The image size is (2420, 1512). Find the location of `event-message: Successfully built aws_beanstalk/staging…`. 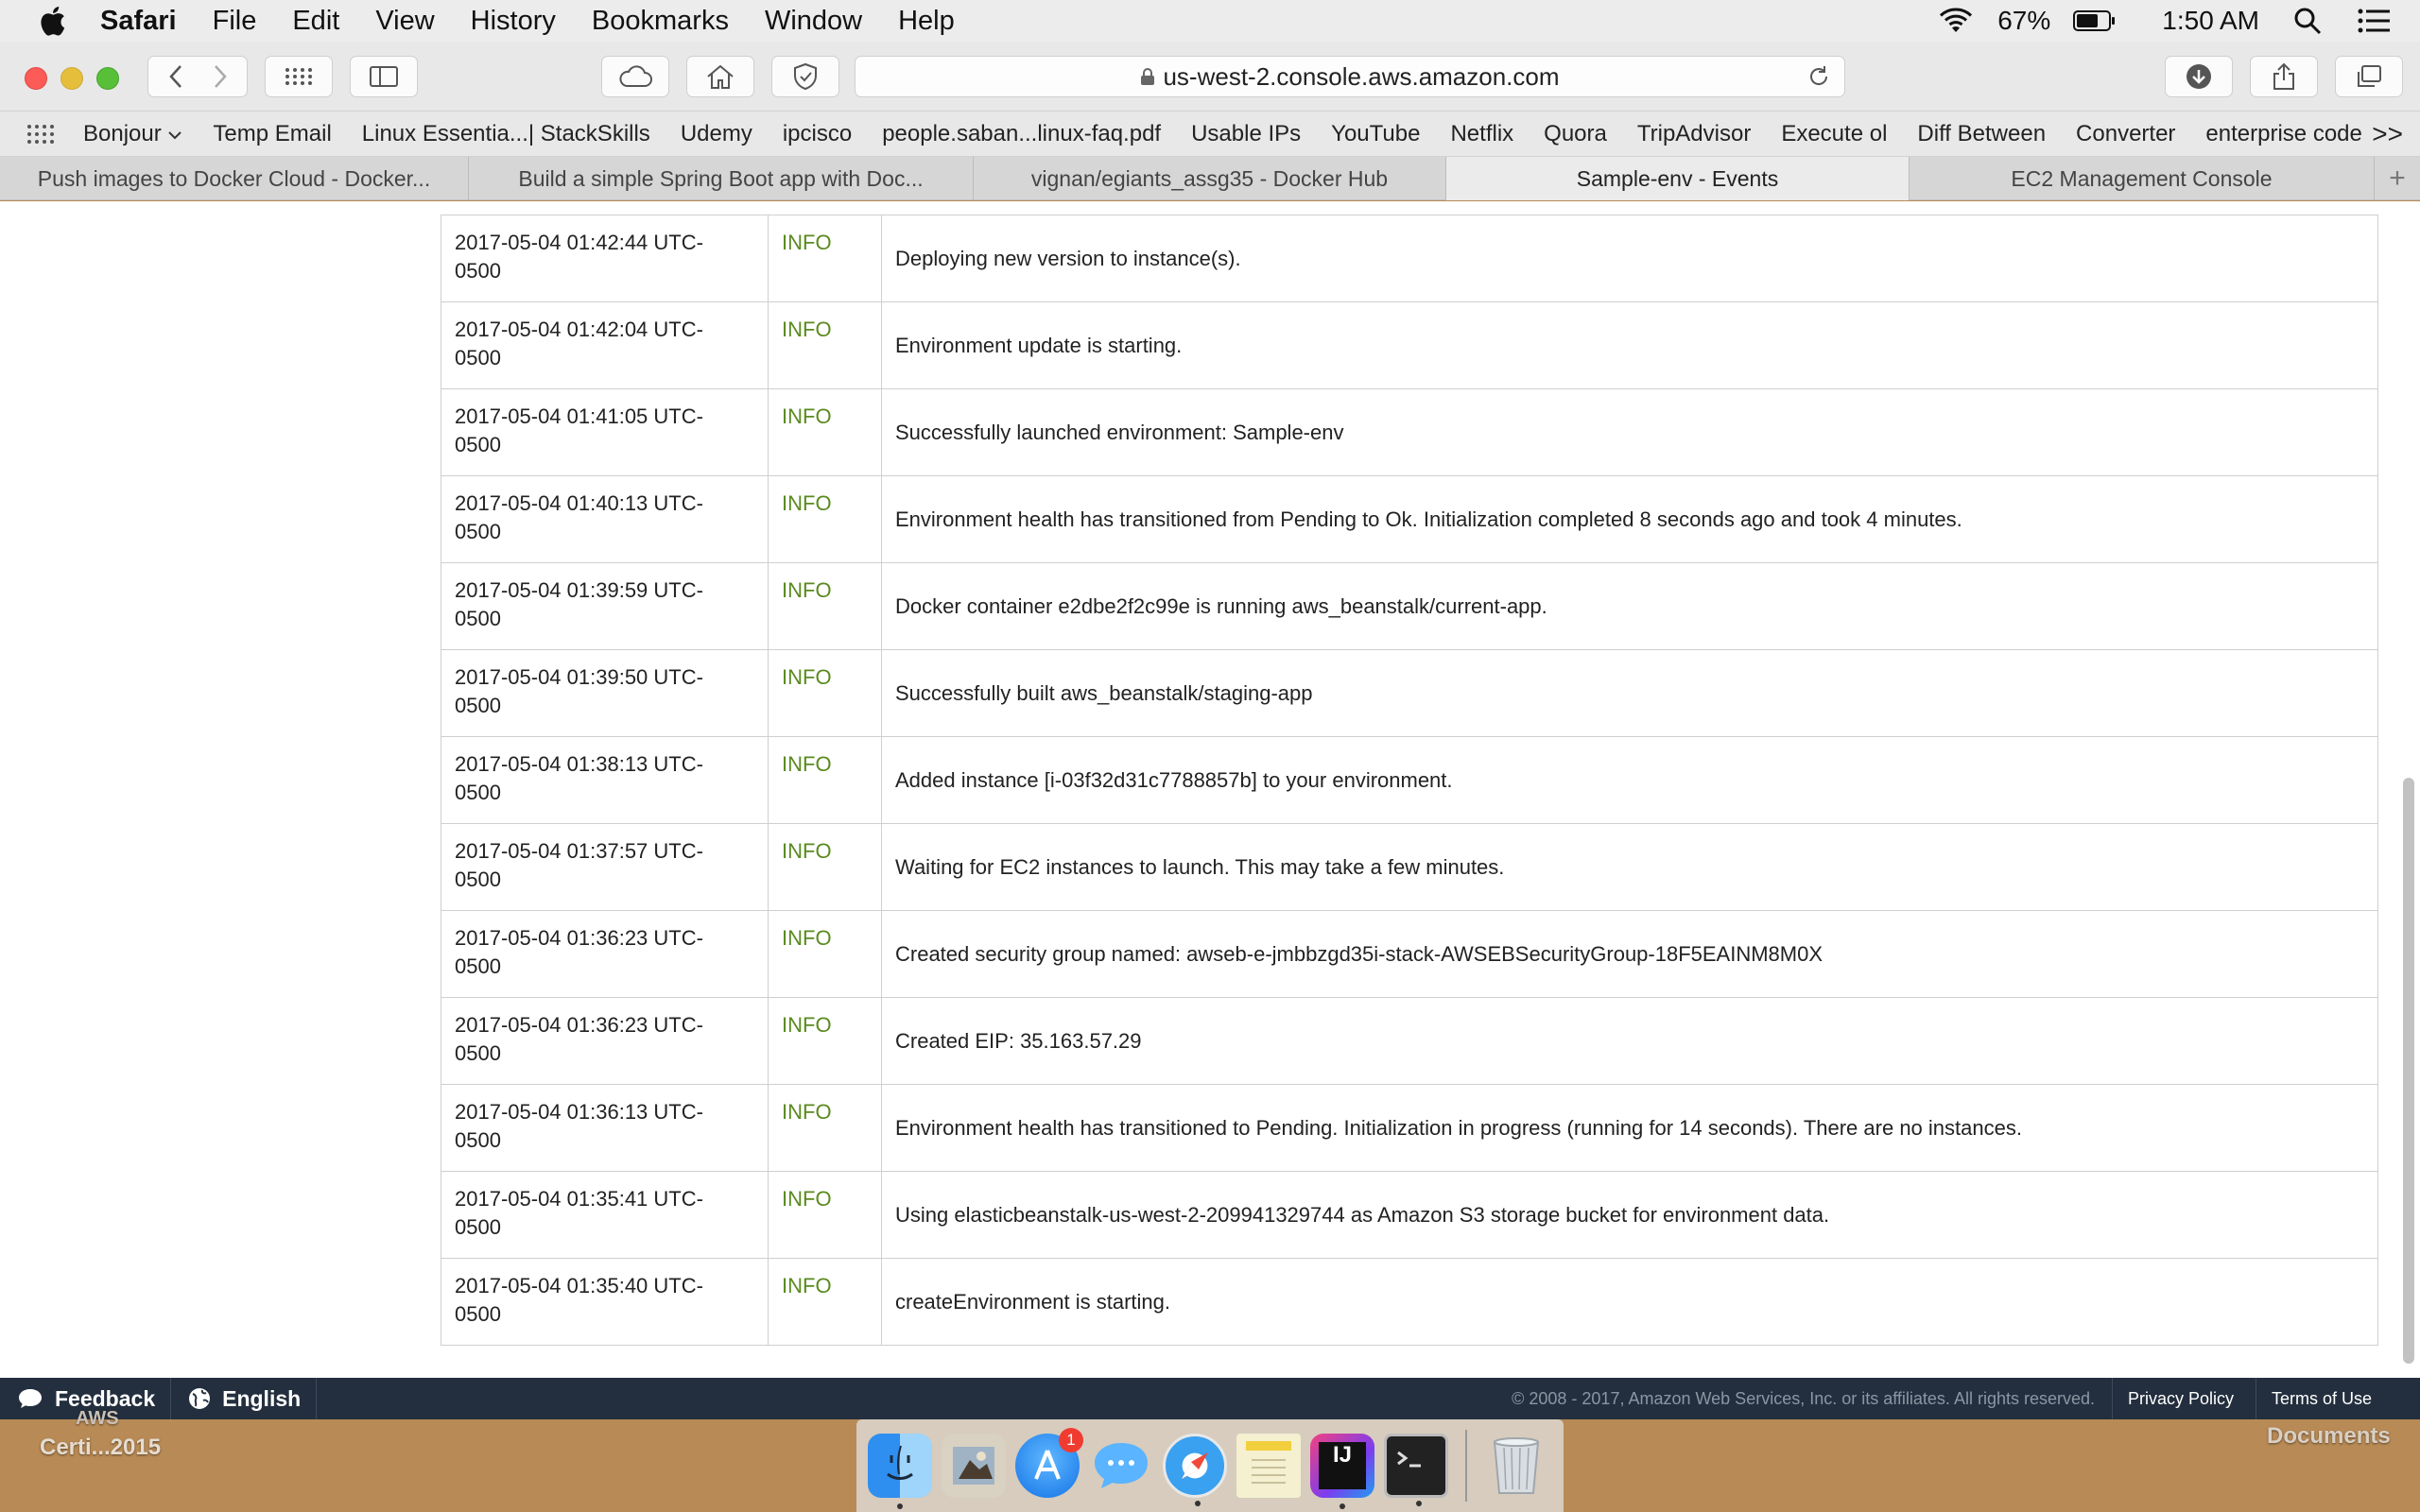

event-message: Successfully built aws_beanstalk/staging… is located at coordinates (1630, 693).